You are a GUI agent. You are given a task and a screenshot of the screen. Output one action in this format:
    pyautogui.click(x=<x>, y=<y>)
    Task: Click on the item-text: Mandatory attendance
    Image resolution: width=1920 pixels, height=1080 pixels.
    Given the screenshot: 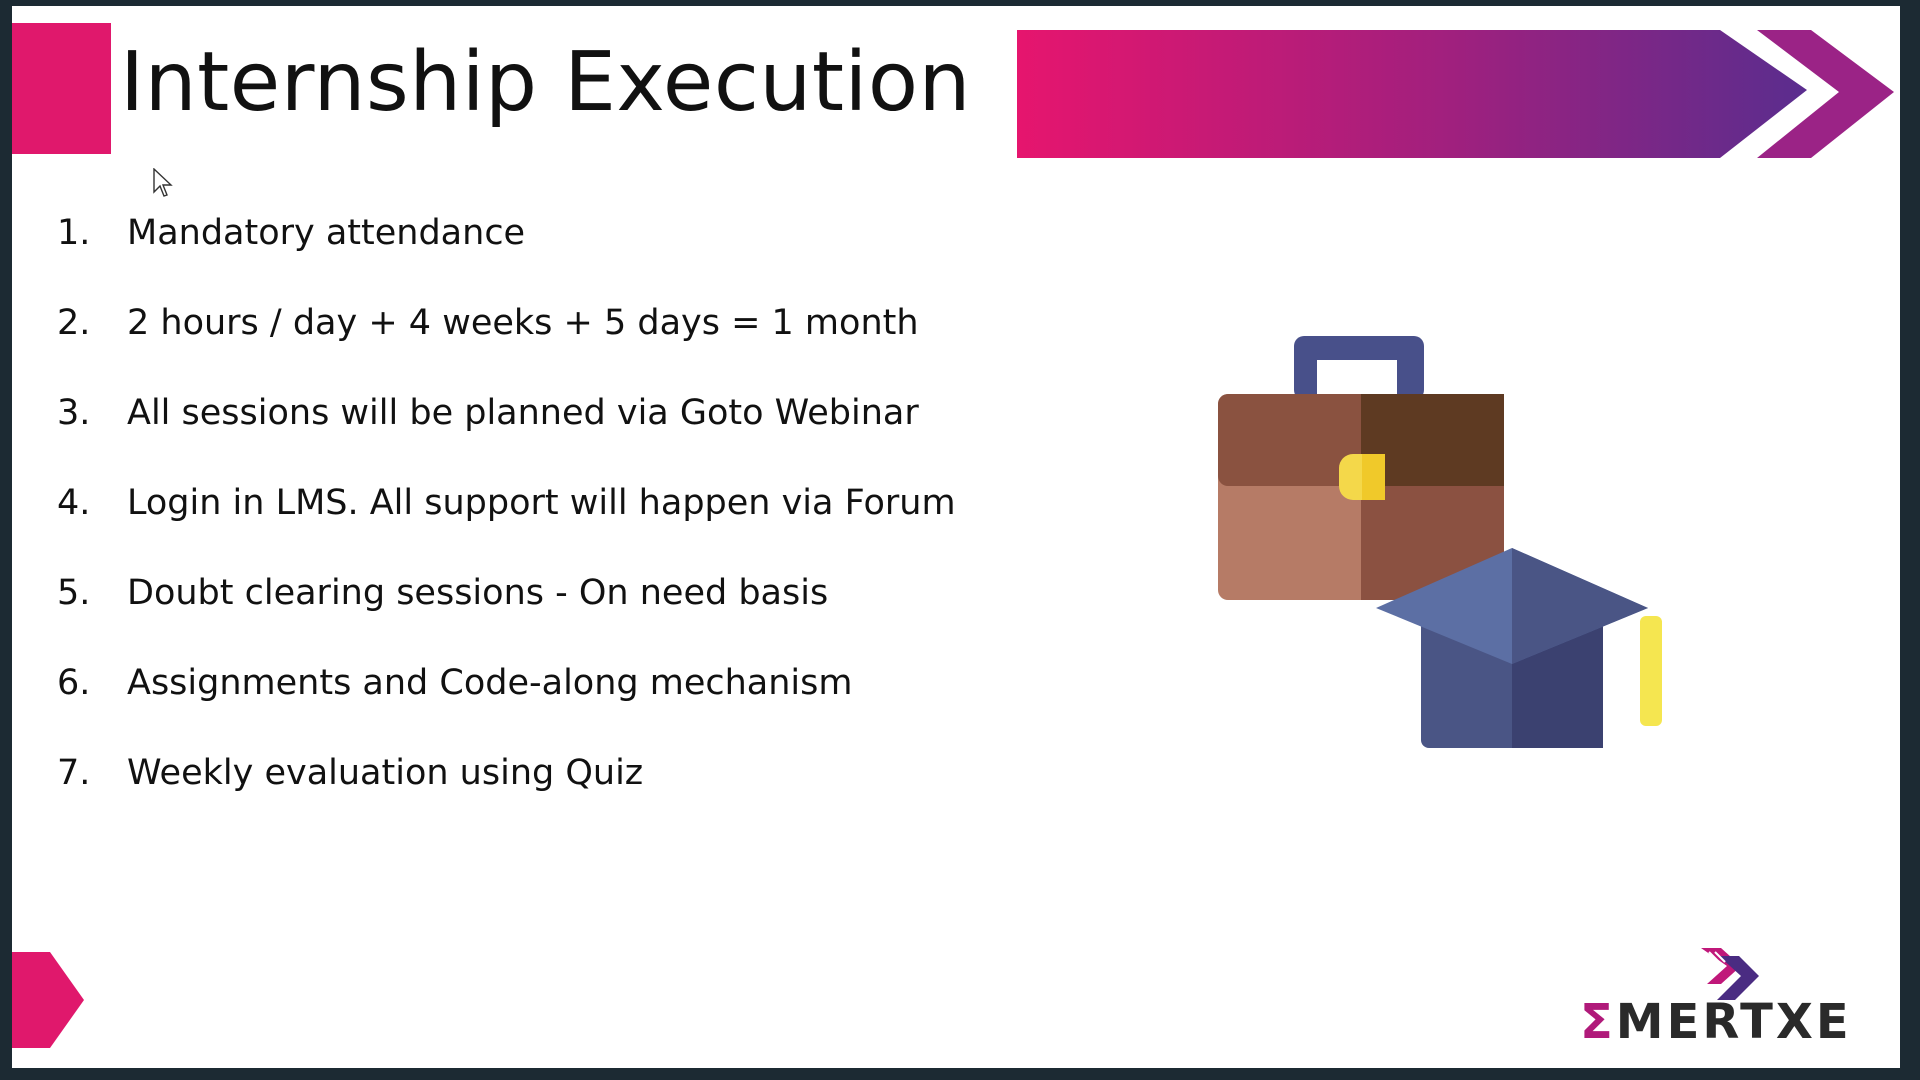 What is the action you would take?
    pyautogui.click(x=326, y=233)
    